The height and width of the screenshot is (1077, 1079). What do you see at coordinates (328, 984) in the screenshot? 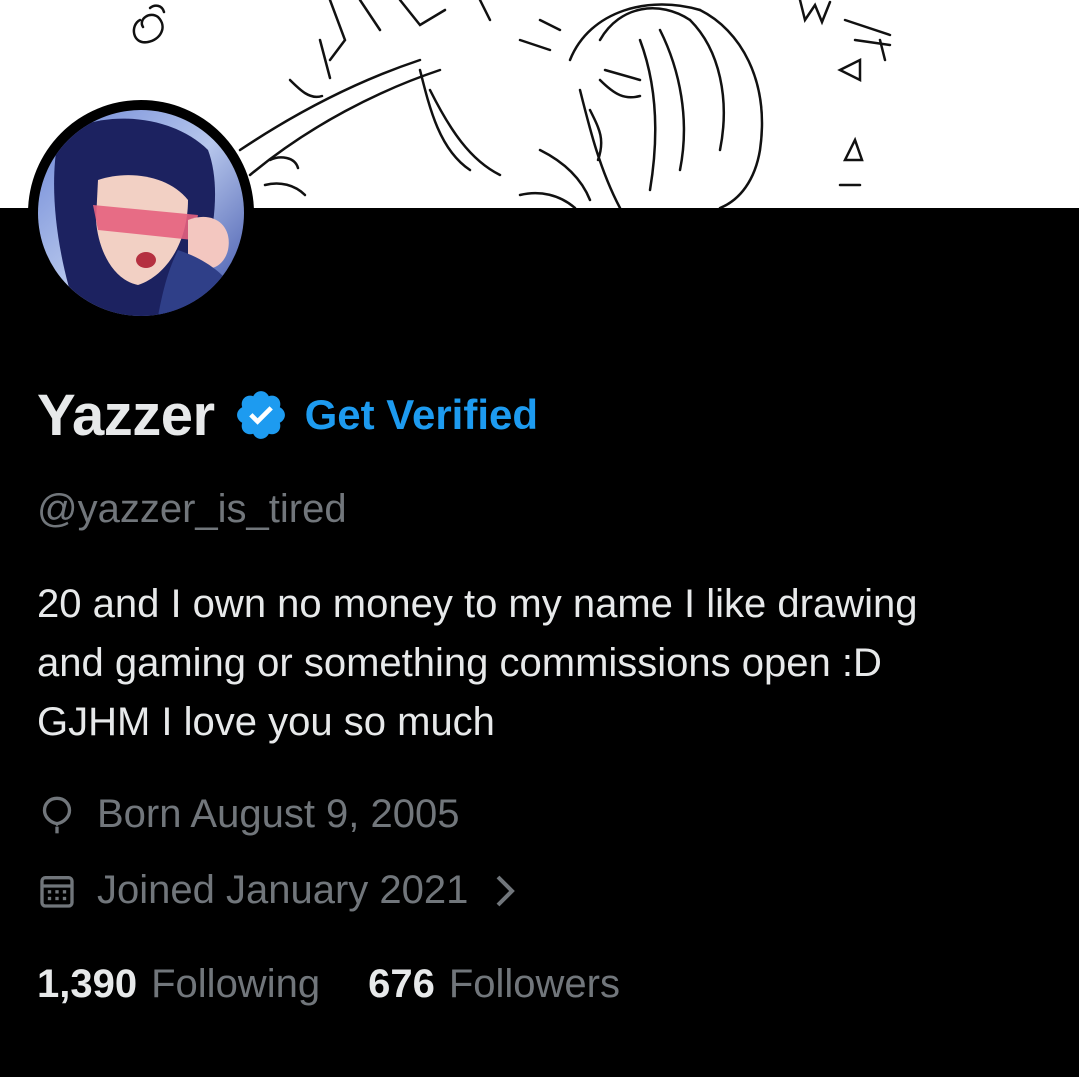
I see `follow-stats: 1,390 Following 676 Followers` at bounding box center [328, 984].